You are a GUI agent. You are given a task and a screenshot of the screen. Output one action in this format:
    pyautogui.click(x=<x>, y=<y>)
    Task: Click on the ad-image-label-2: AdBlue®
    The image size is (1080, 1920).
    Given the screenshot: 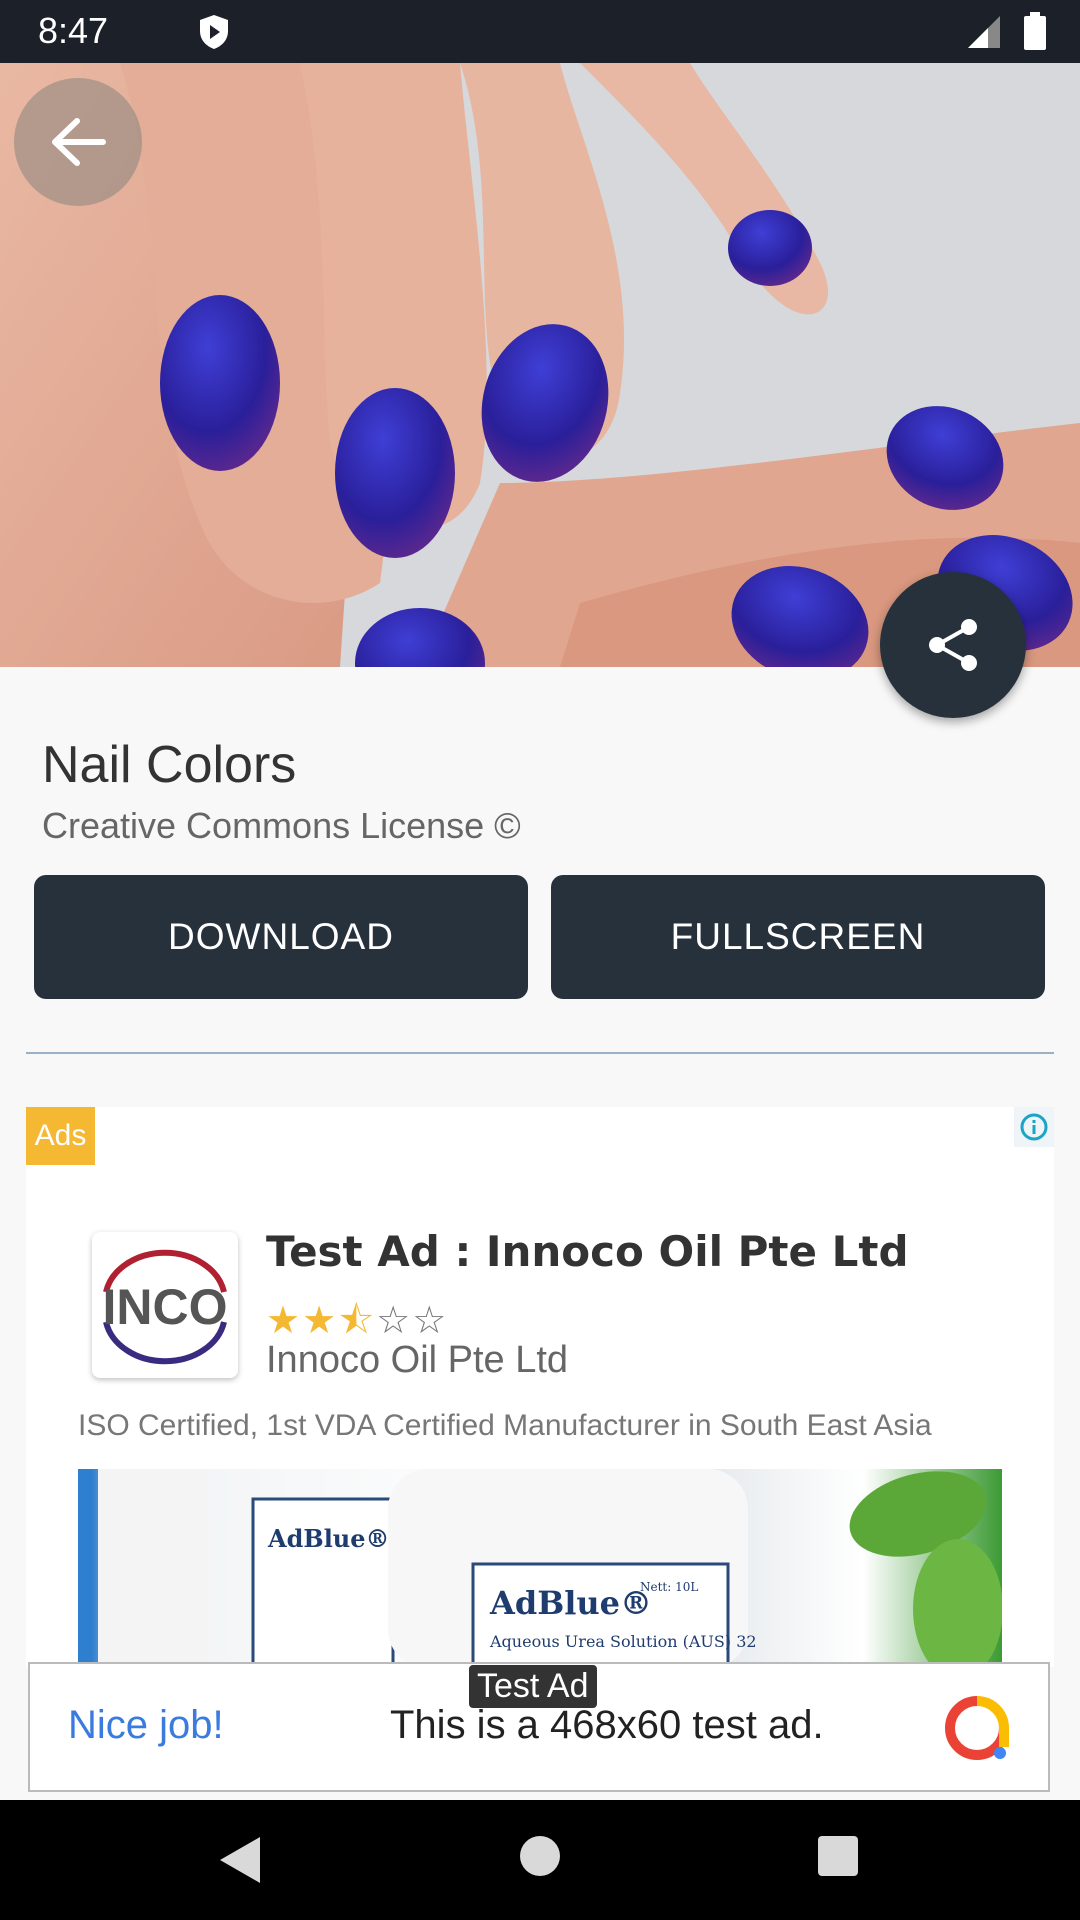 What is the action you would take?
    pyautogui.click(x=570, y=1603)
    